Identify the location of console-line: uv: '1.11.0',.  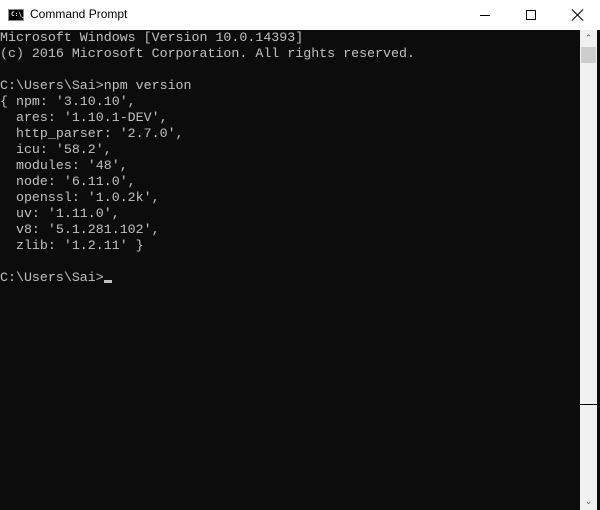
(67, 213).